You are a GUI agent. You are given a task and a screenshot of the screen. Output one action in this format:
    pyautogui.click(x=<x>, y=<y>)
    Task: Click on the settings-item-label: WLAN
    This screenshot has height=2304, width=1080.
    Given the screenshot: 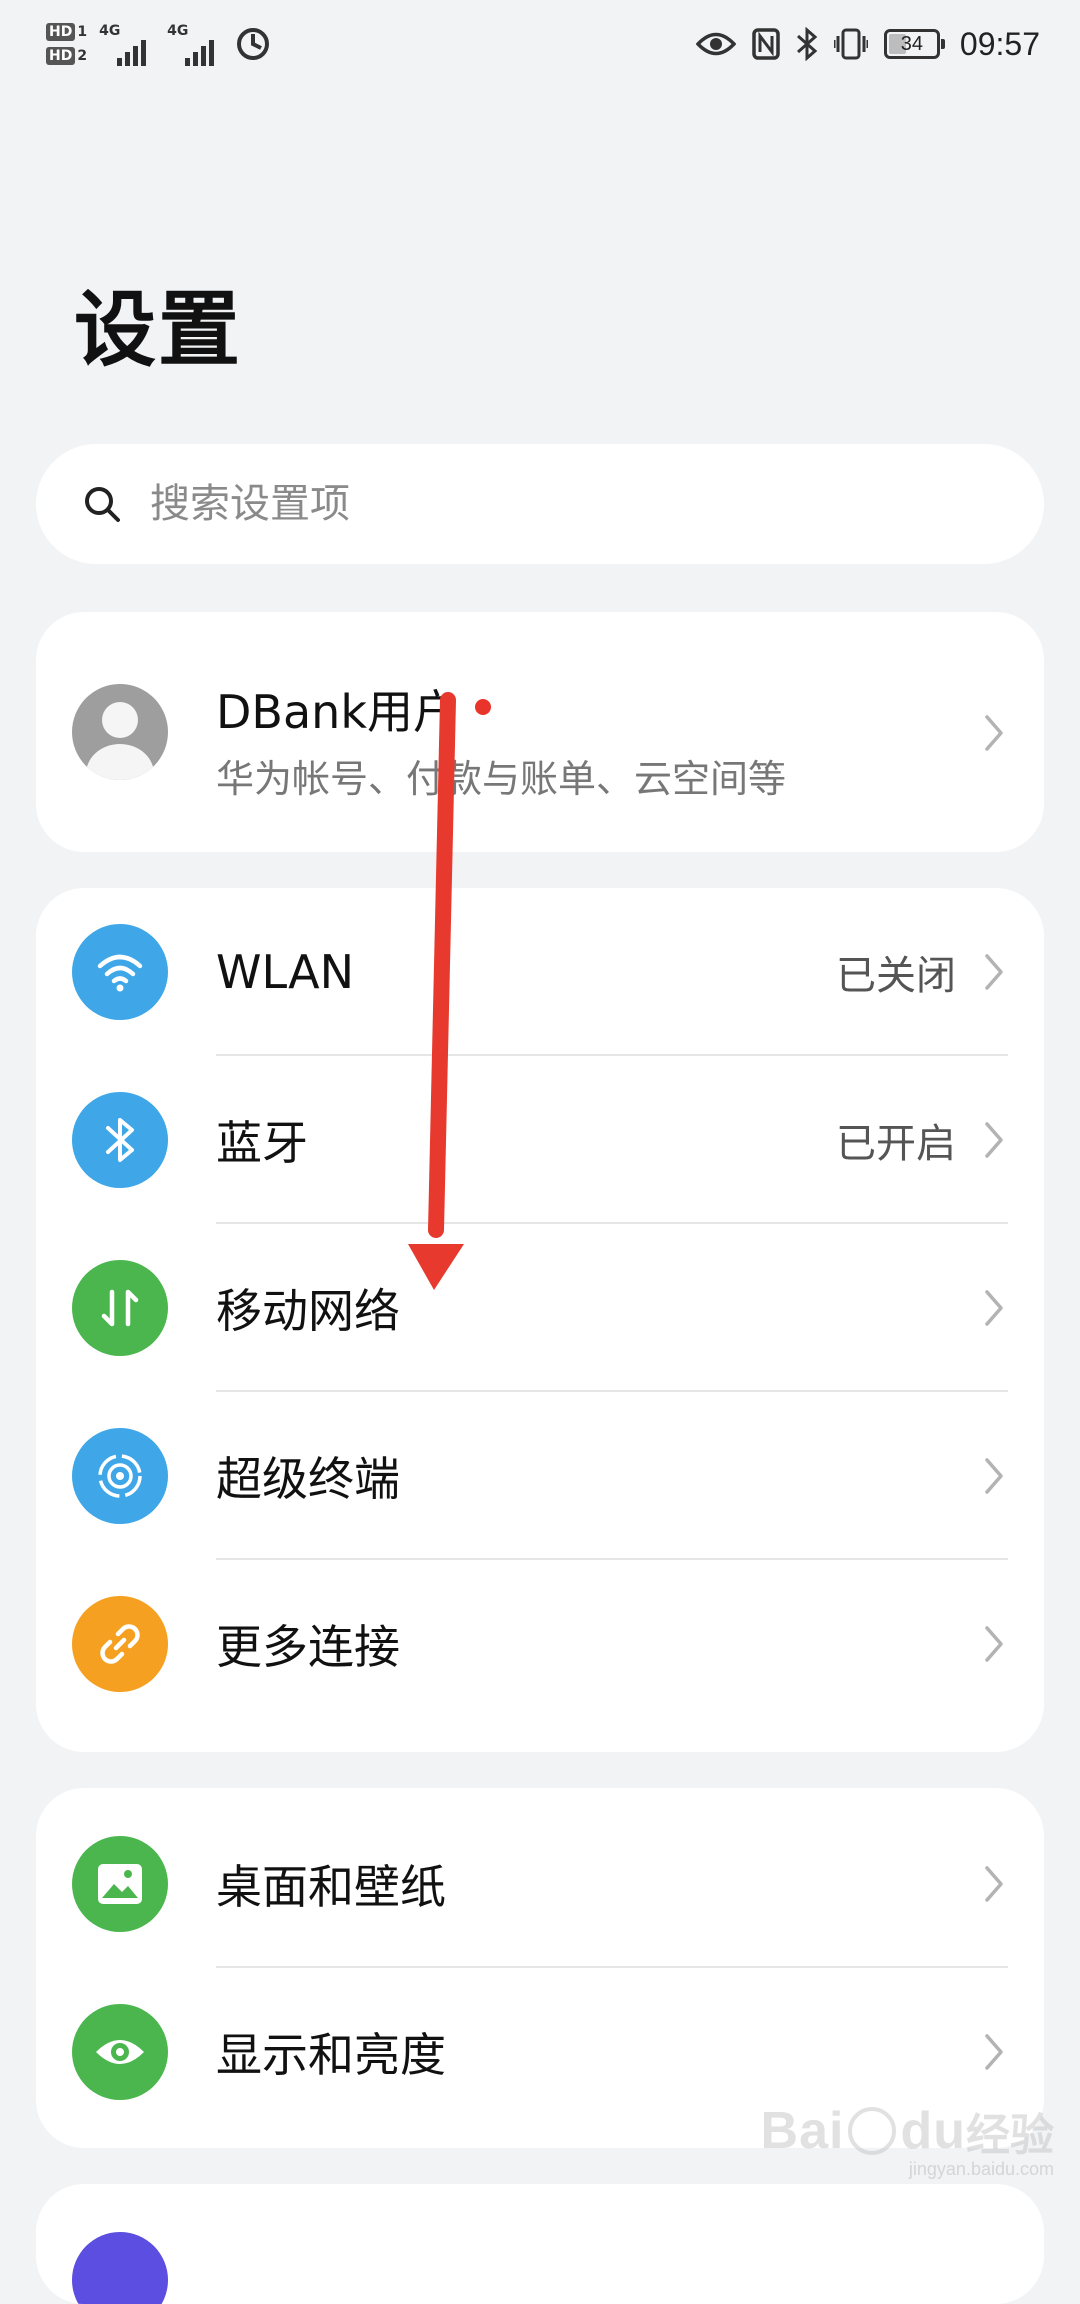 What is the action you would take?
    pyautogui.click(x=285, y=972)
    